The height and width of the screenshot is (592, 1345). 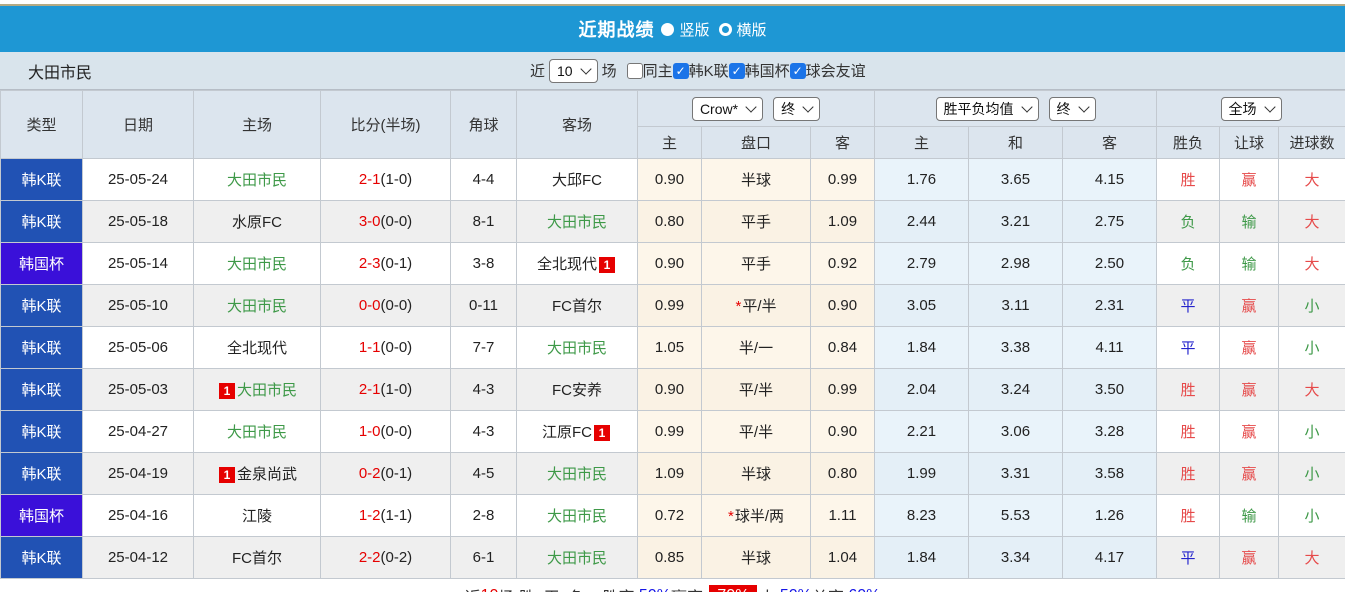 I want to click on mean-away-cell: 3.50, so click(x=1110, y=389).